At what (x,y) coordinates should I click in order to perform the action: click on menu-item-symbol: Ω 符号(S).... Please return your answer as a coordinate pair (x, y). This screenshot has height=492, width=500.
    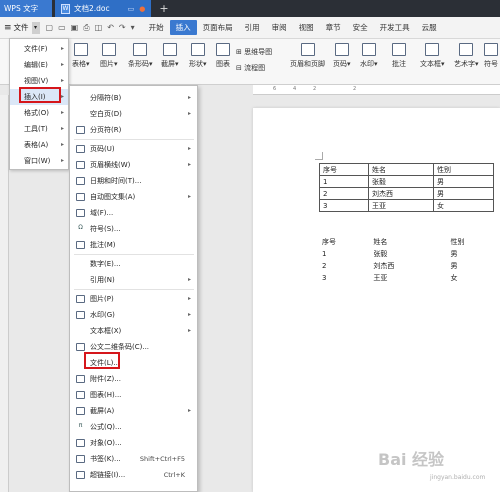
    Looking at the image, I should click on (133, 229).